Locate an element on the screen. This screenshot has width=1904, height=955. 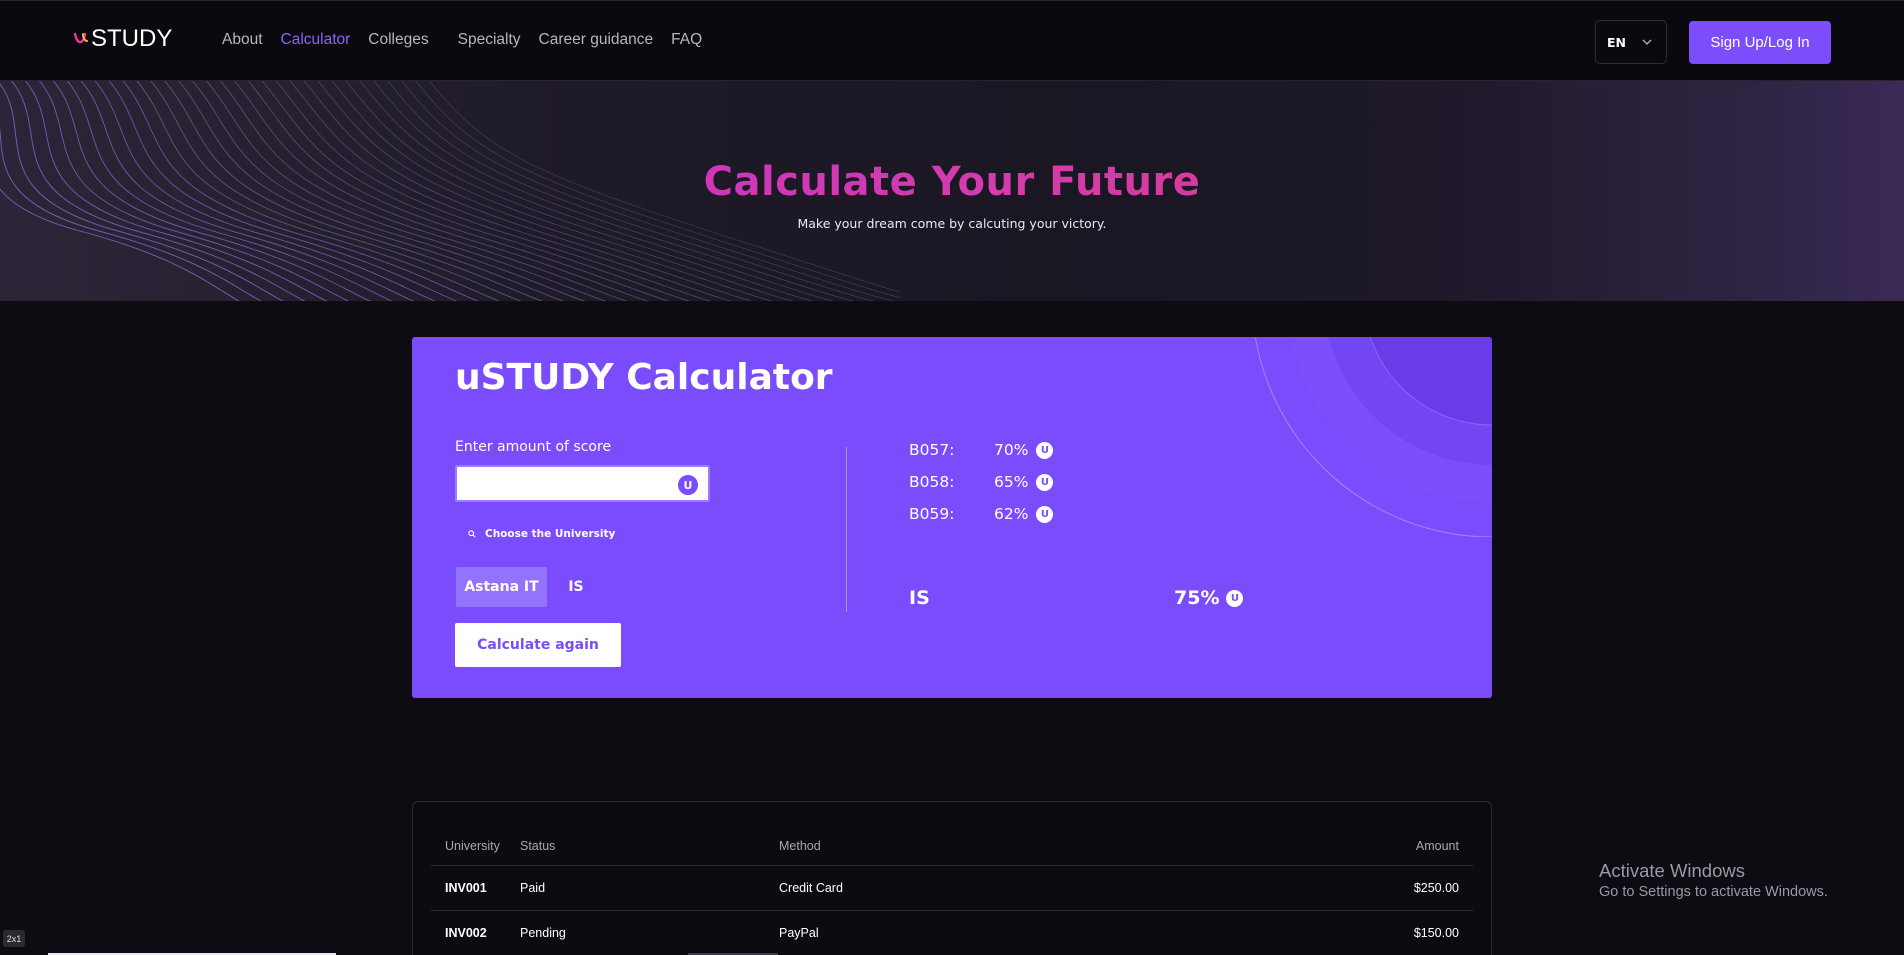
zoom-badge: 2x1 is located at coordinates (14, 938).